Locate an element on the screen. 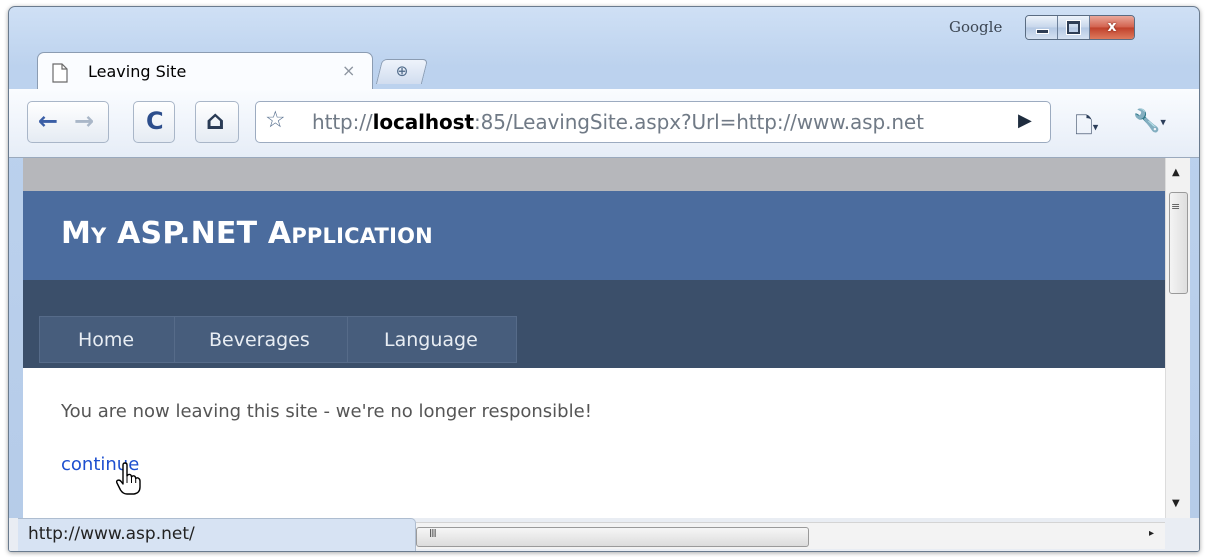 This screenshot has width=1208, height=557. tab-leaving-site: Leaving Site × is located at coordinates (205, 71).